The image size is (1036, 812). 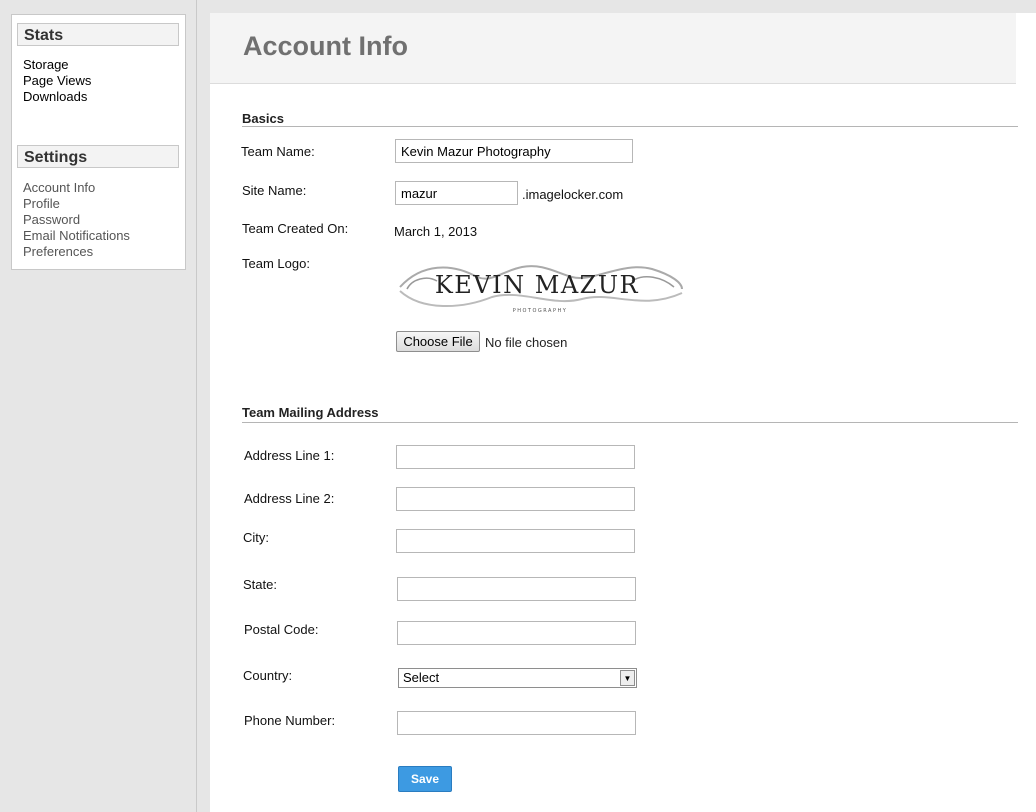 What do you see at coordinates (627, 678) in the screenshot?
I see `chevron-down-icon: ▼` at bounding box center [627, 678].